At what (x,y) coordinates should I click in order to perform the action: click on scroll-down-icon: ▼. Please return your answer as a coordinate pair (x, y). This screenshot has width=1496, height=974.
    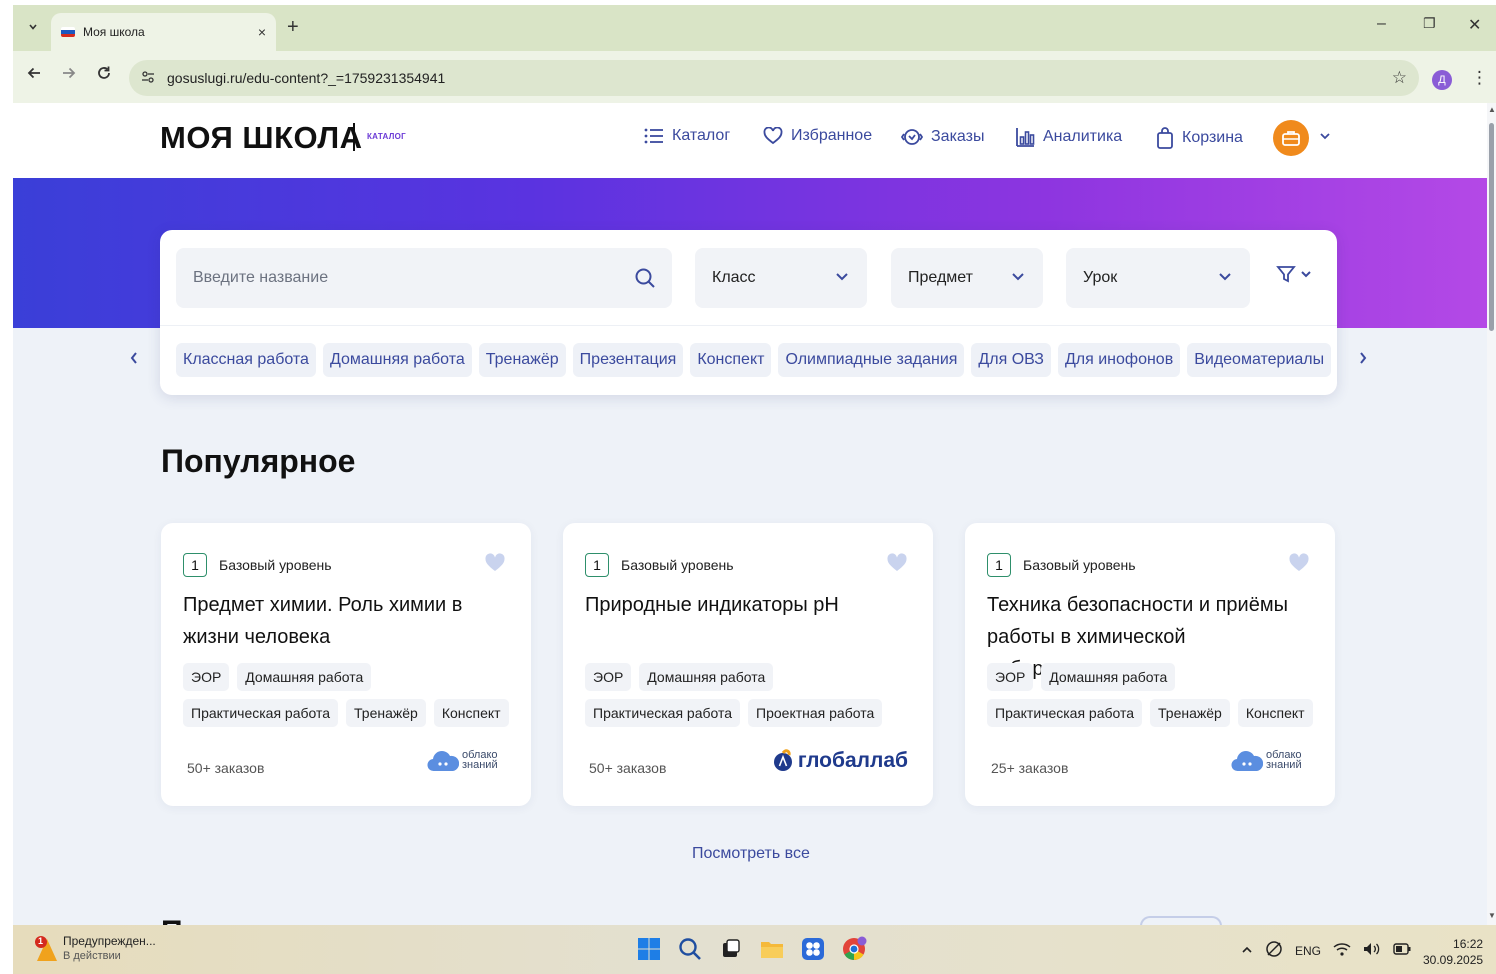
    Looking at the image, I should click on (1492, 915).